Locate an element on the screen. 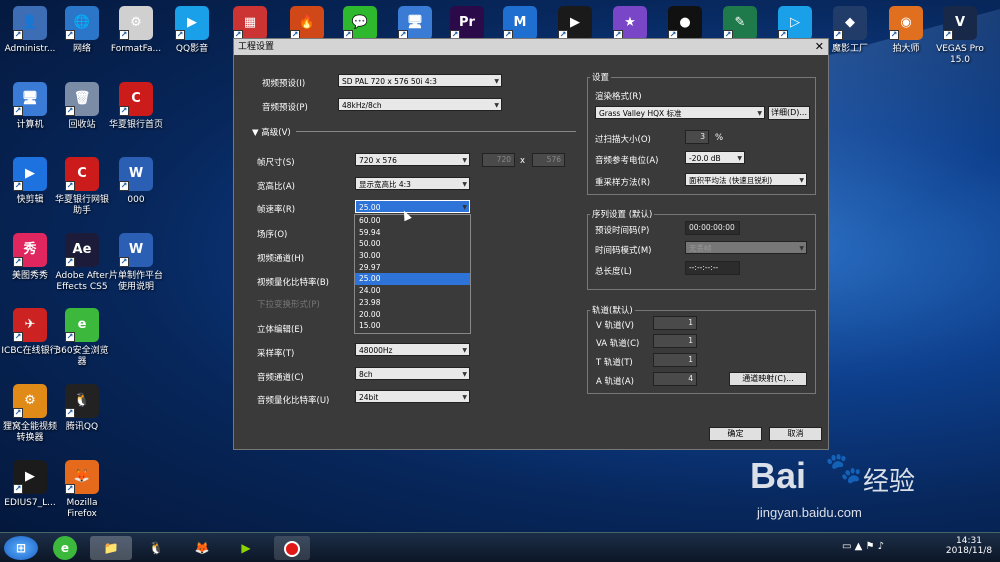 The image size is (1000, 562). close-icon: ✕ is located at coordinates (819, 47).